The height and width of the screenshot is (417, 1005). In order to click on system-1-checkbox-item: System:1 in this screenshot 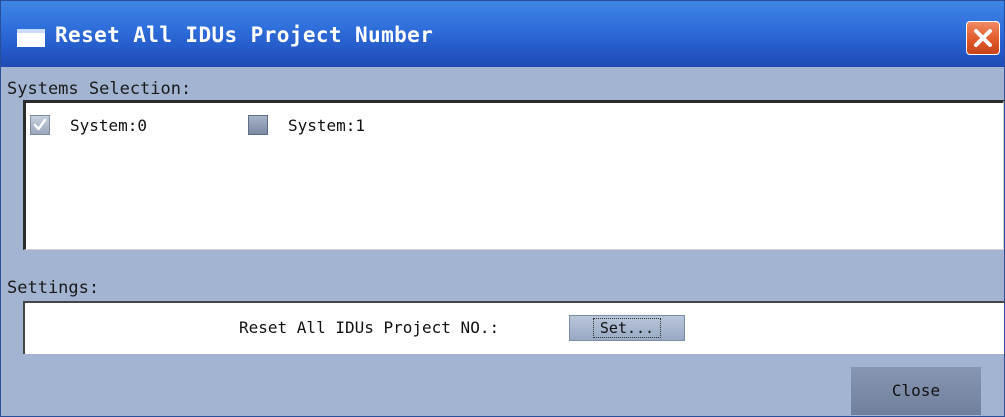, I will do `click(306, 125)`.